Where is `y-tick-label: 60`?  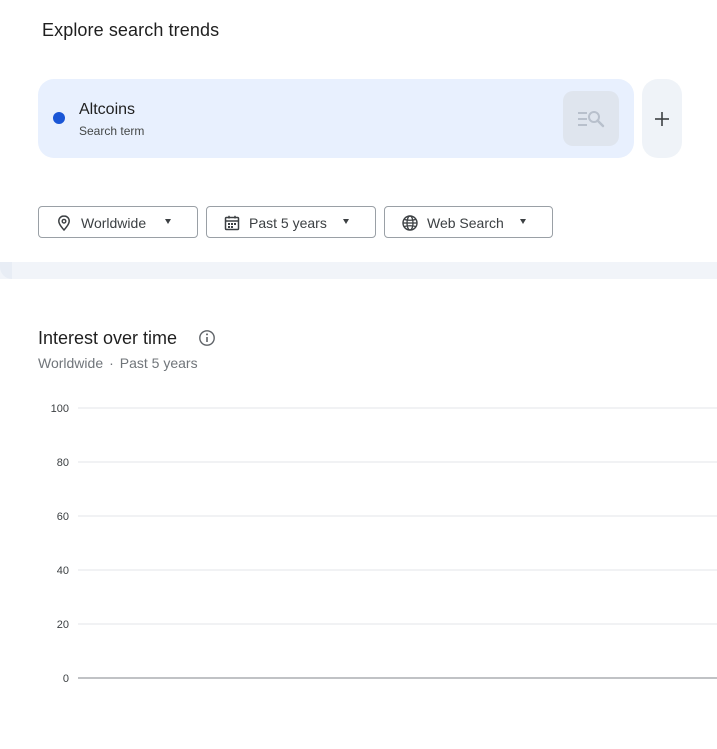
y-tick-label: 60 is located at coordinates (63, 517).